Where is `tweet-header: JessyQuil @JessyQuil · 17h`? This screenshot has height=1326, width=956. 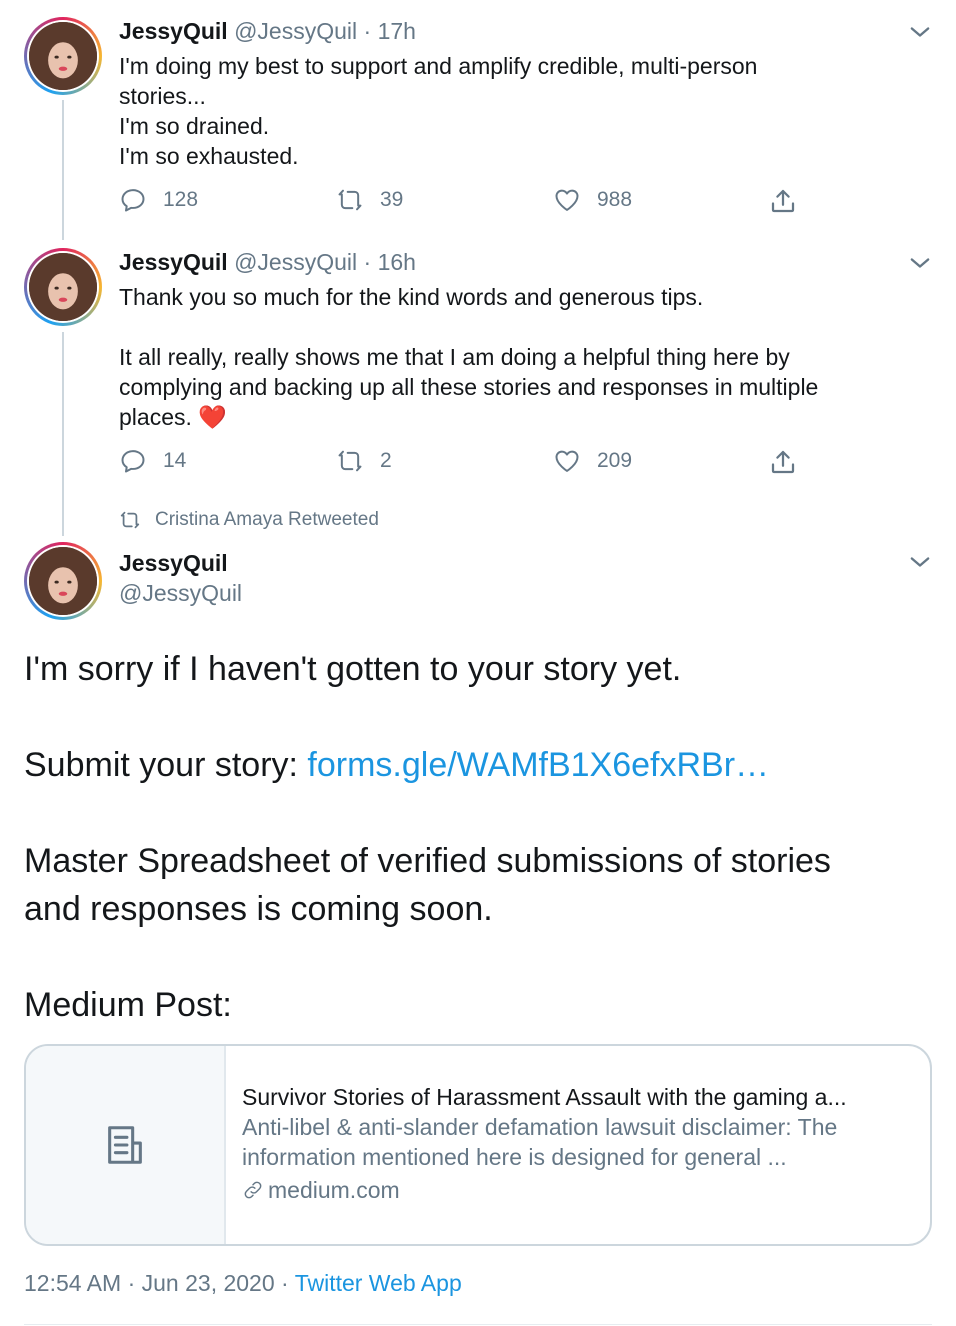 tweet-header: JessyQuil @JessyQuil · 17h is located at coordinates (267, 31).